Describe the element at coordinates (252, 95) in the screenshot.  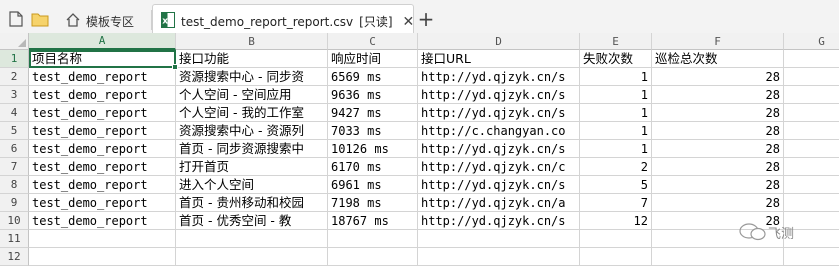
I see `cell-b3: 个人空间 - 空间应用` at that location.